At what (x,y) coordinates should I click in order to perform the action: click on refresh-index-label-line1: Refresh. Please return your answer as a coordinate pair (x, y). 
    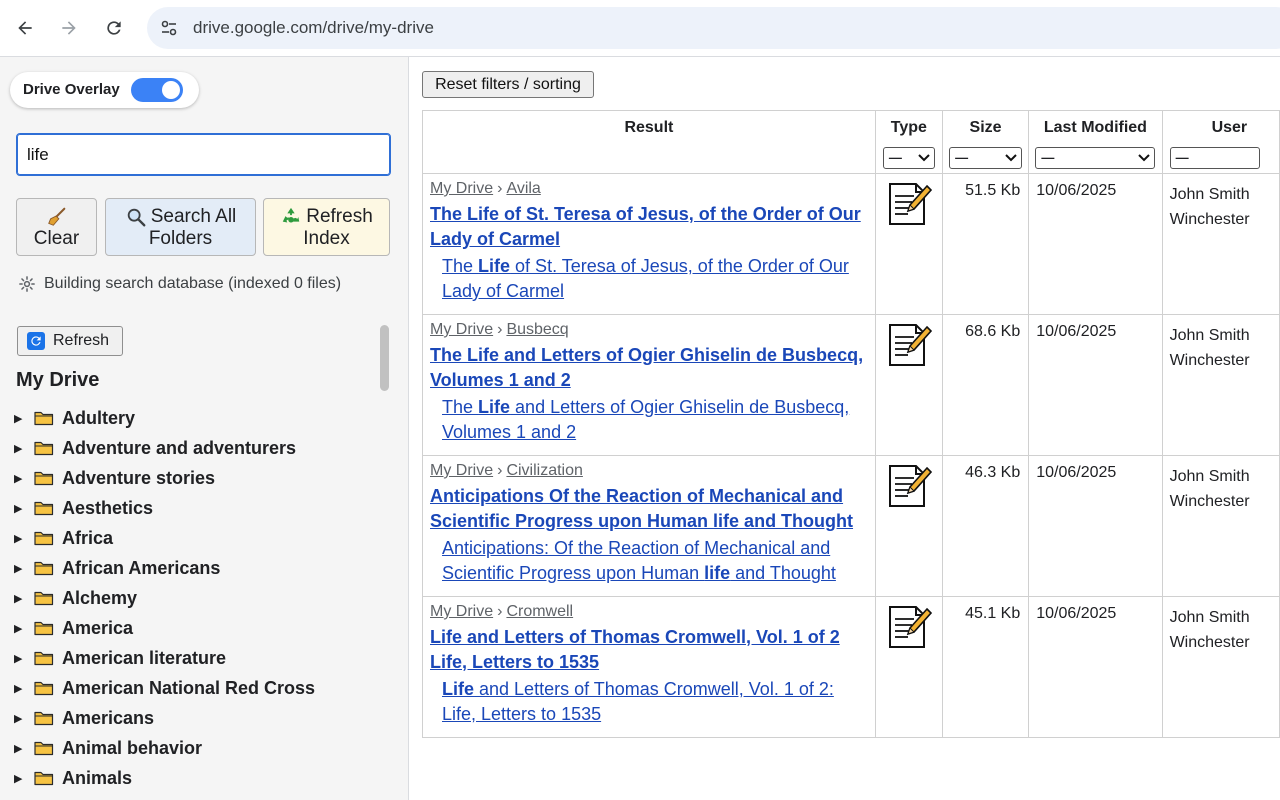
    Looking at the image, I should click on (339, 216).